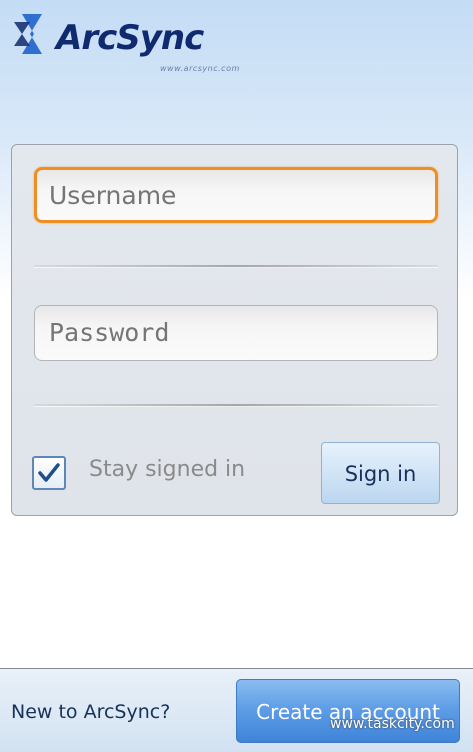 This screenshot has height=752, width=473. What do you see at coordinates (236, 195) in the screenshot?
I see `username-input` at bounding box center [236, 195].